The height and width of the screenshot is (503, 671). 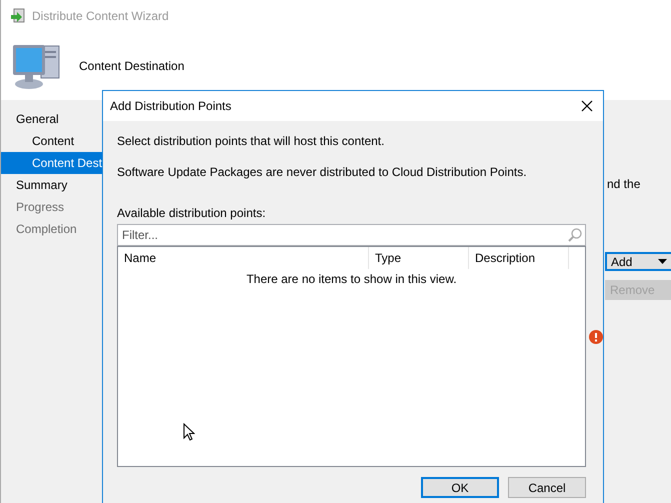 What do you see at coordinates (460, 487) in the screenshot?
I see `dialog-button: OK` at bounding box center [460, 487].